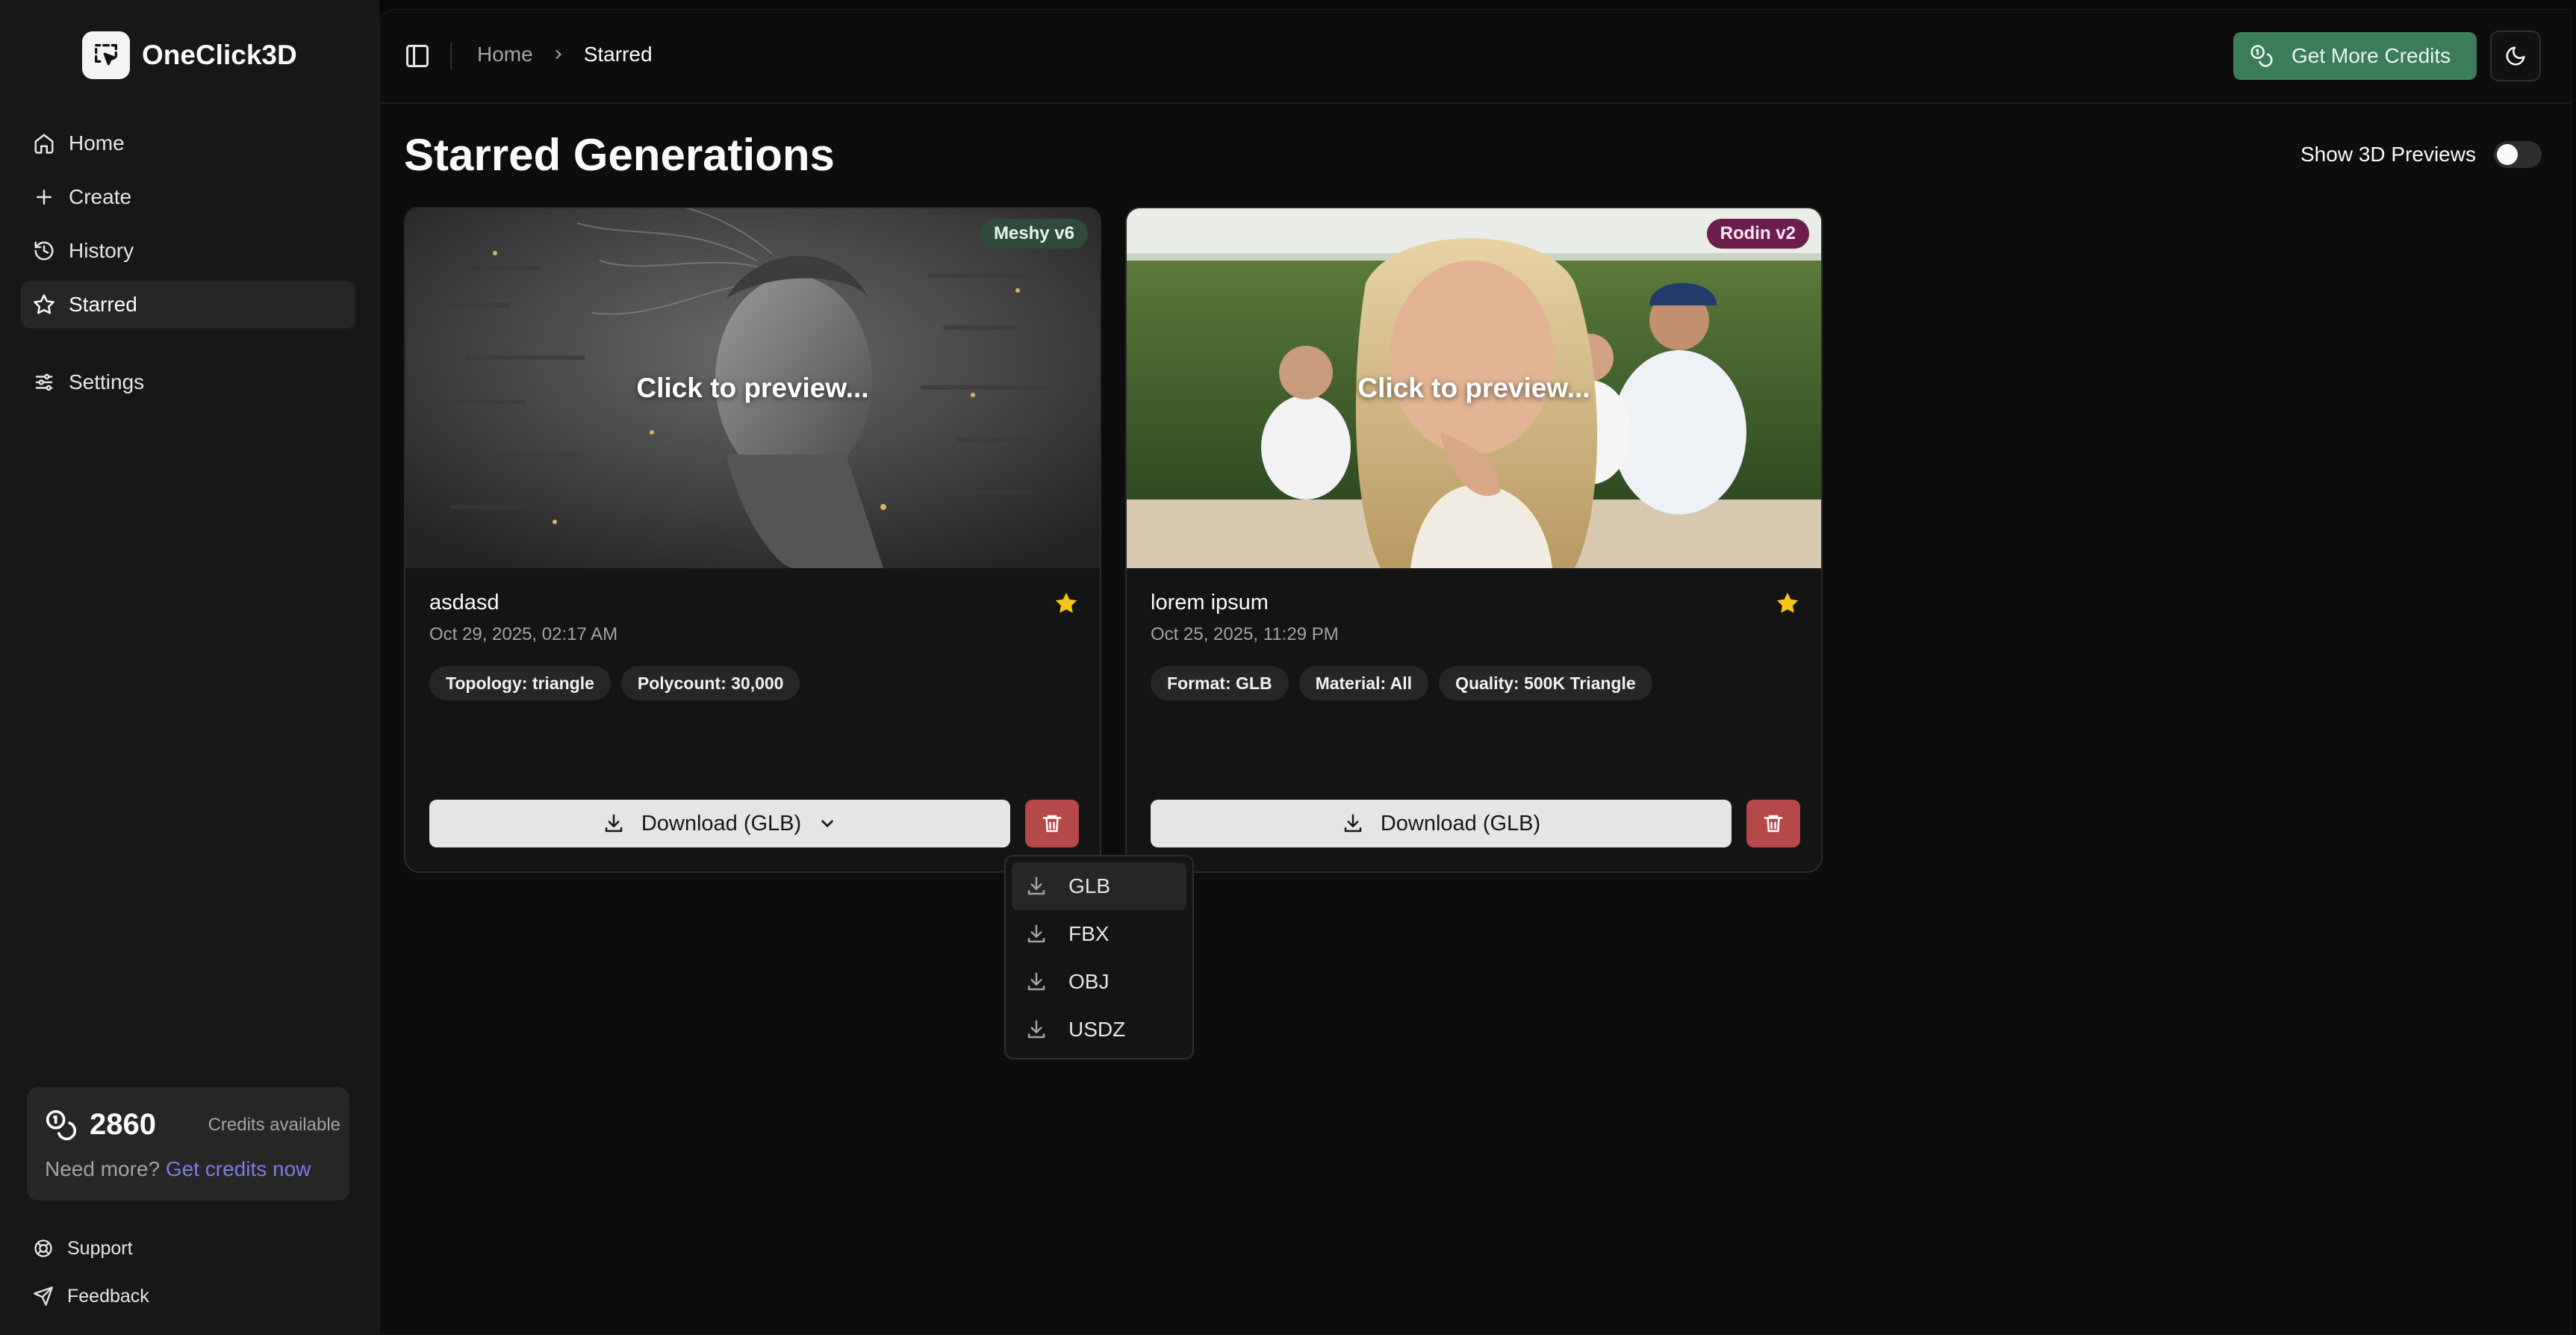 This screenshot has width=2576, height=1335. I want to click on sidebar-bottom-links: Support Feedback, so click(91, 1272).